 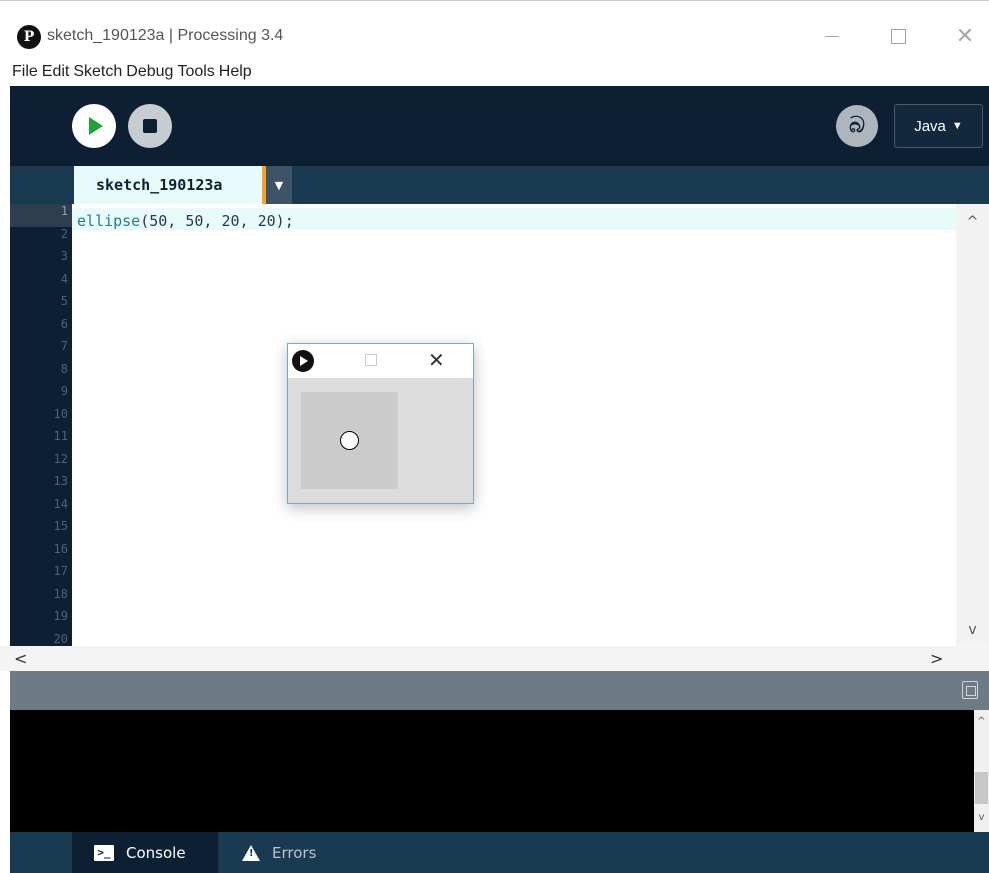 What do you see at coordinates (64, 368) in the screenshot?
I see `line-number: 8` at bounding box center [64, 368].